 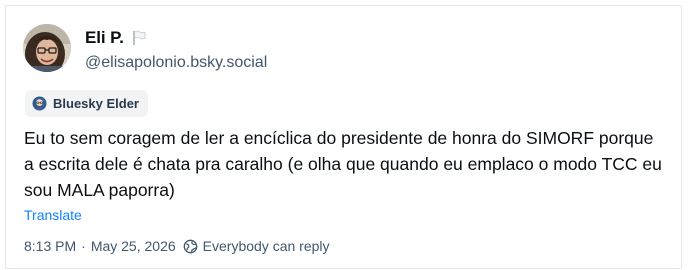 What do you see at coordinates (133, 246) in the screenshot?
I see `post-date: May 25, 2026` at bounding box center [133, 246].